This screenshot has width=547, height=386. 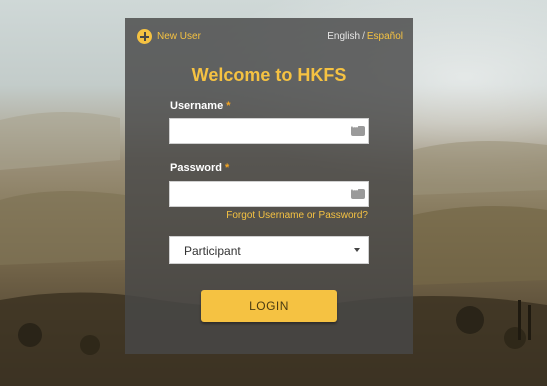 What do you see at coordinates (357, 250) in the screenshot?
I see `chevron-down-icon` at bounding box center [357, 250].